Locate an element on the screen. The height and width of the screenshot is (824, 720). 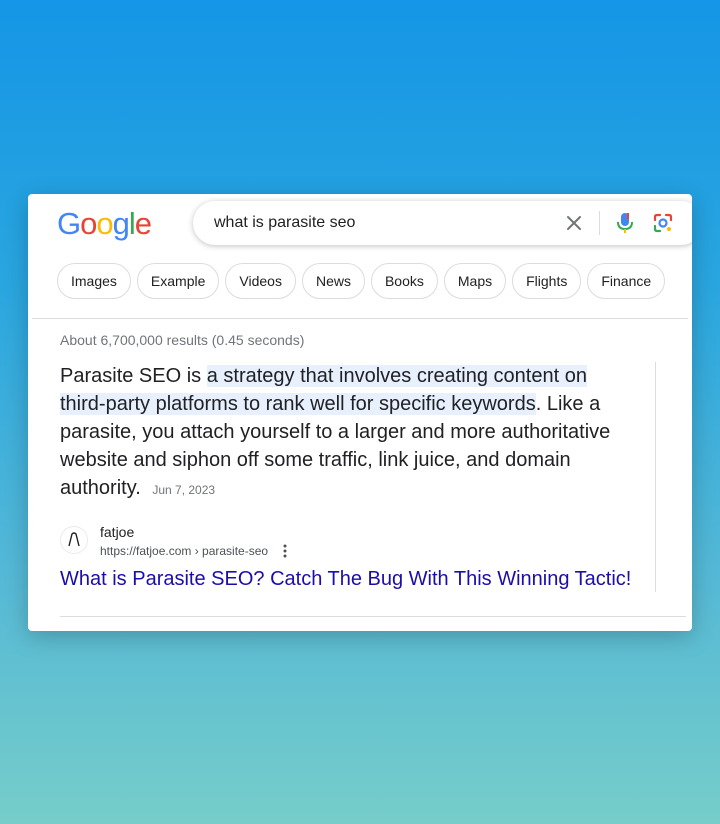
chip-images: Images is located at coordinates (94, 281).